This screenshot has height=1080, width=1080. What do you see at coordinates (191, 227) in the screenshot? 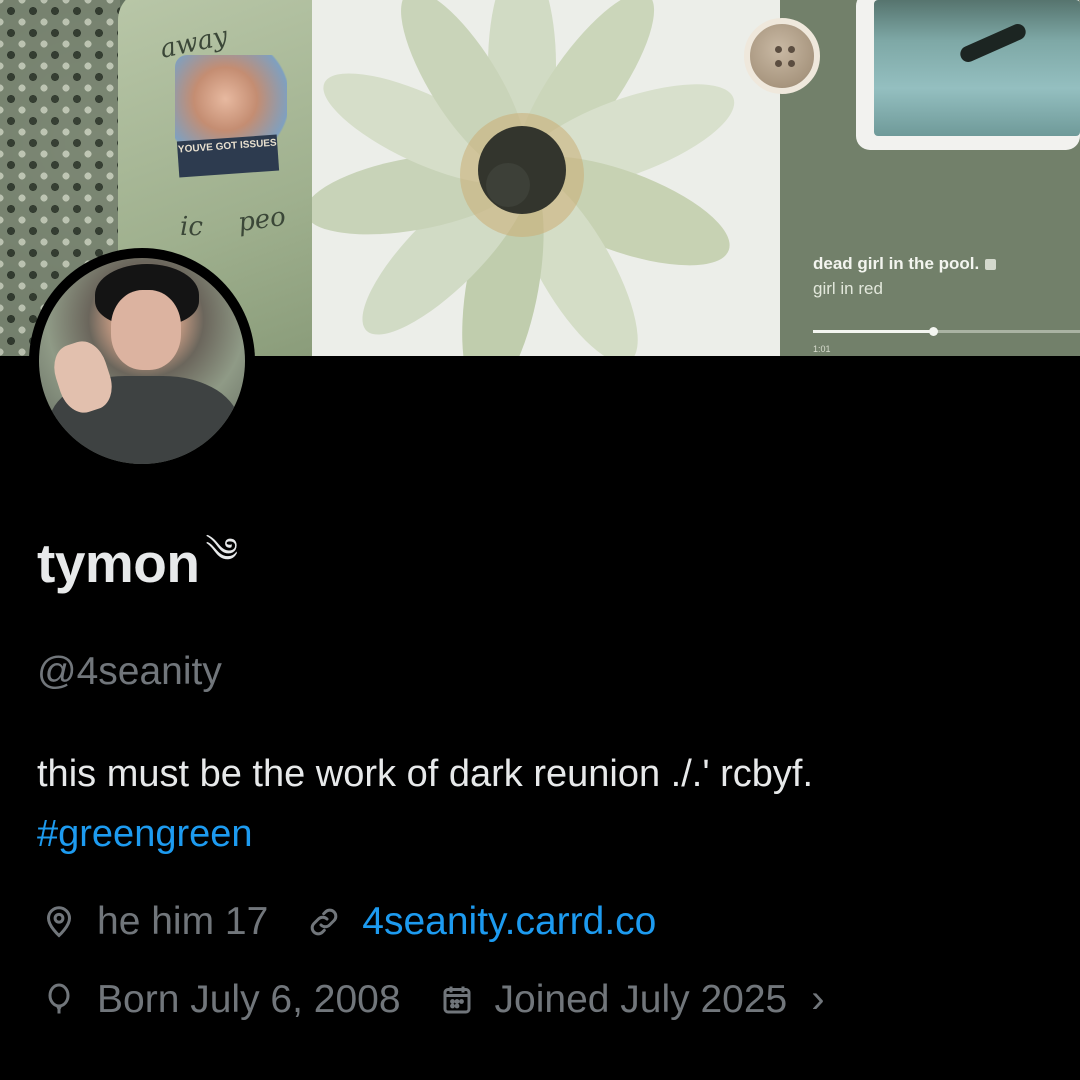
I see `shirt-scribble-ic: ic` at bounding box center [191, 227].